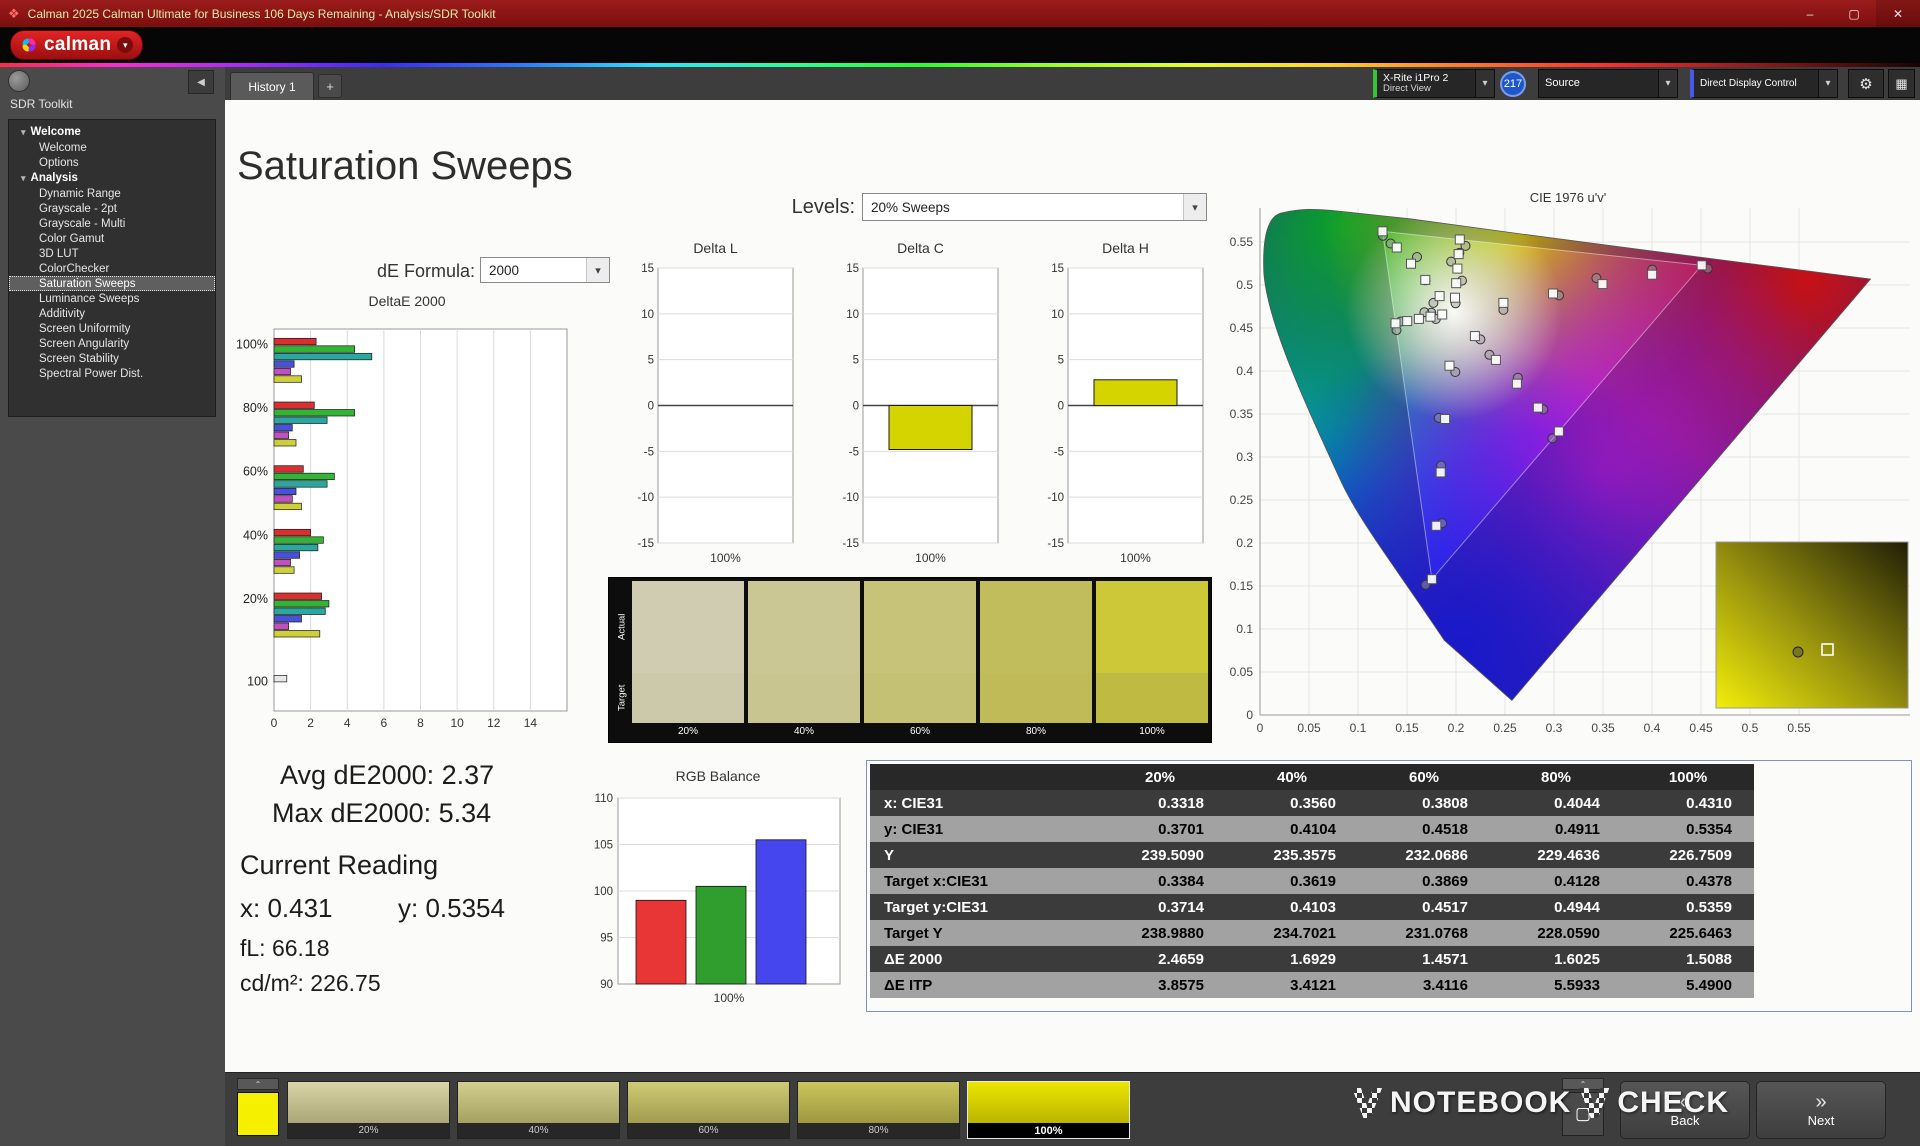 Image resolution: width=1920 pixels, height=1146 pixels. I want to click on sidebar-home-button, so click(19, 81).